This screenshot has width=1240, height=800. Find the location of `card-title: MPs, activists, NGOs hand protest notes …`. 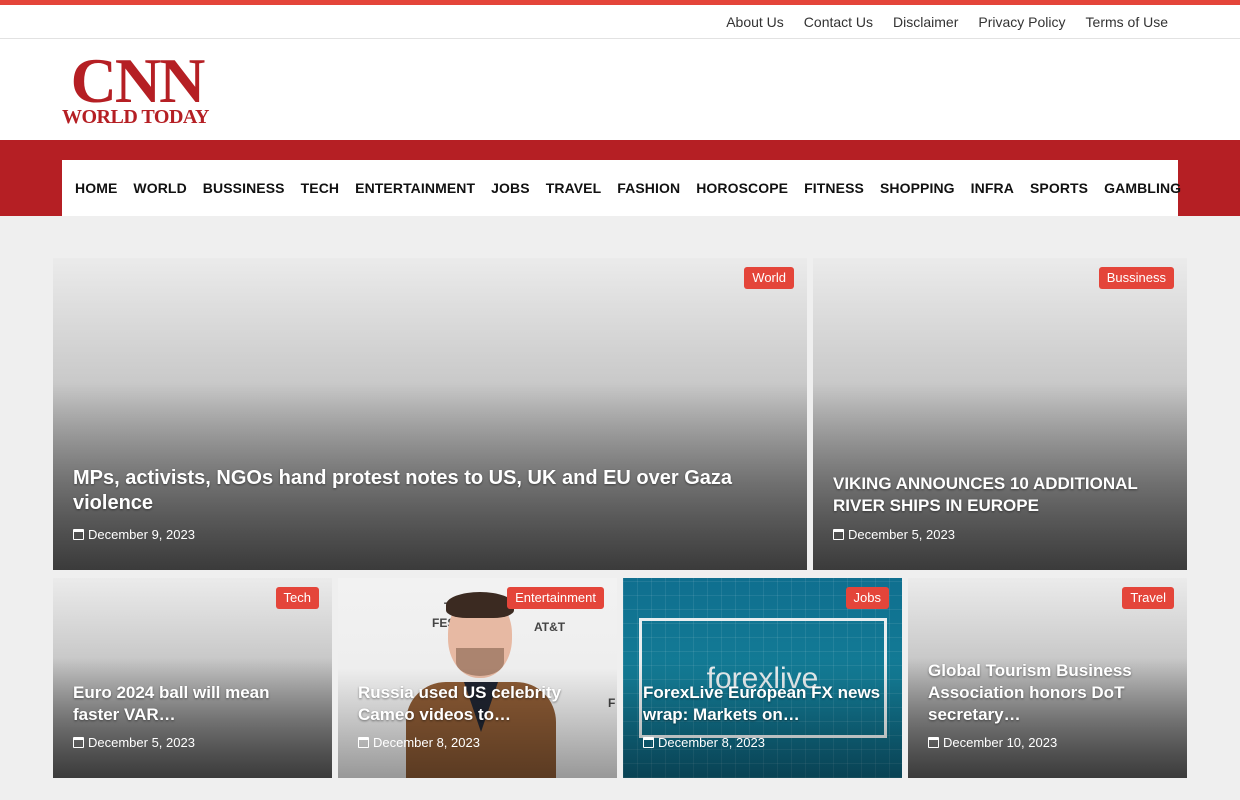

card-title: MPs, activists, NGOs hand protest notes … is located at coordinates (430, 491).